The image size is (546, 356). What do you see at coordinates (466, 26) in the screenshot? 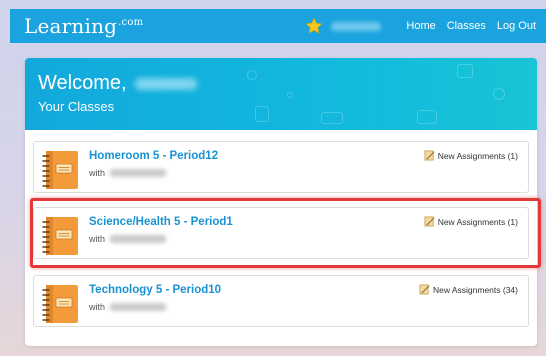
I see `nav-classes-link: Classes` at bounding box center [466, 26].